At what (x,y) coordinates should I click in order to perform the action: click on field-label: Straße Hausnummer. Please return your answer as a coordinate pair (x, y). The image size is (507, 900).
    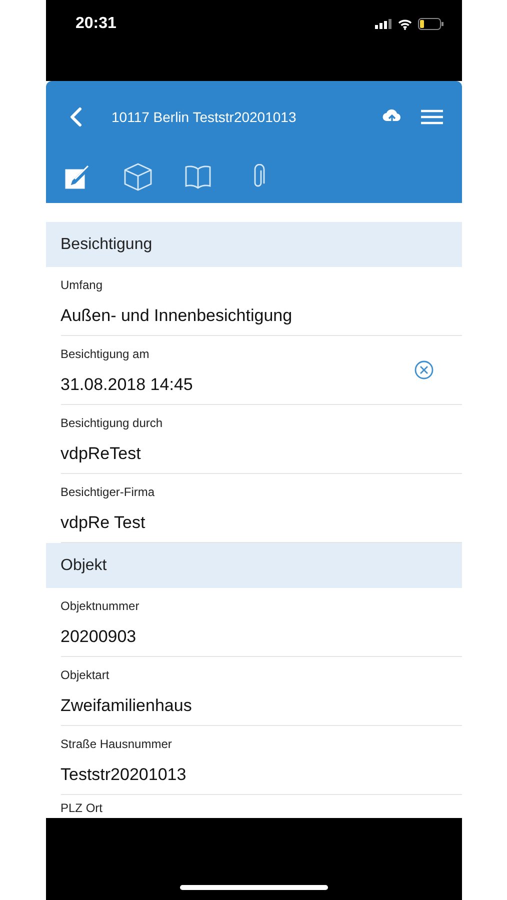
    Looking at the image, I should click on (116, 744).